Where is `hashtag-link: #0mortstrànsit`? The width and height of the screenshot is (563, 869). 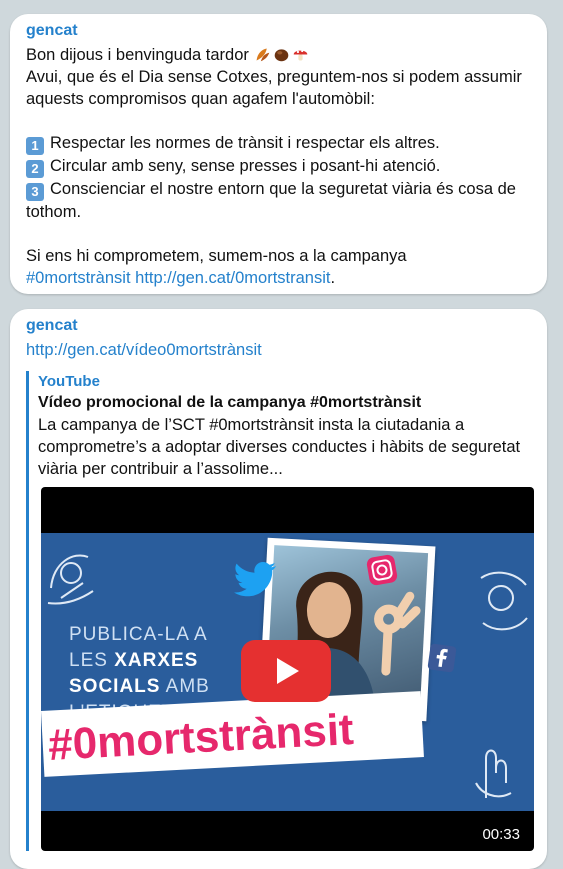 hashtag-link: #0mortstrànsit is located at coordinates (78, 278).